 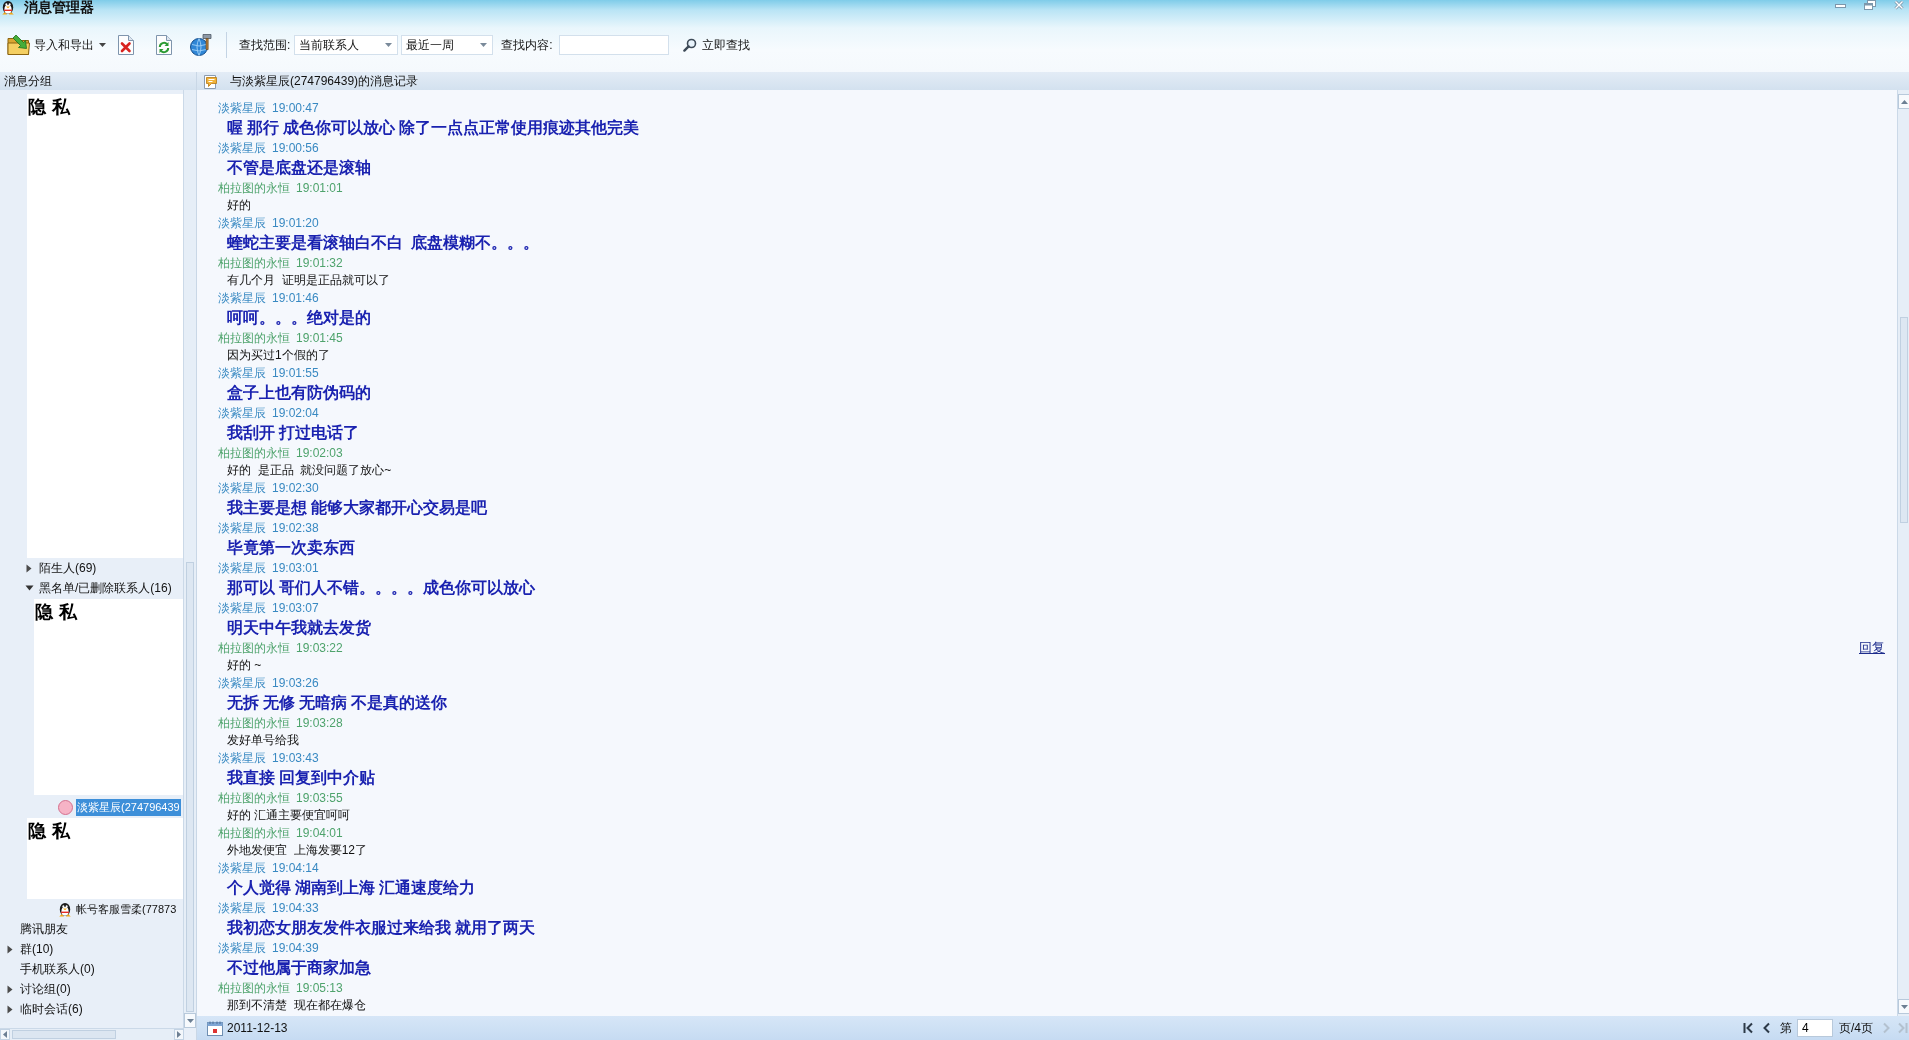 What do you see at coordinates (295, 758) in the screenshot?
I see `message-time: 19:03:43` at bounding box center [295, 758].